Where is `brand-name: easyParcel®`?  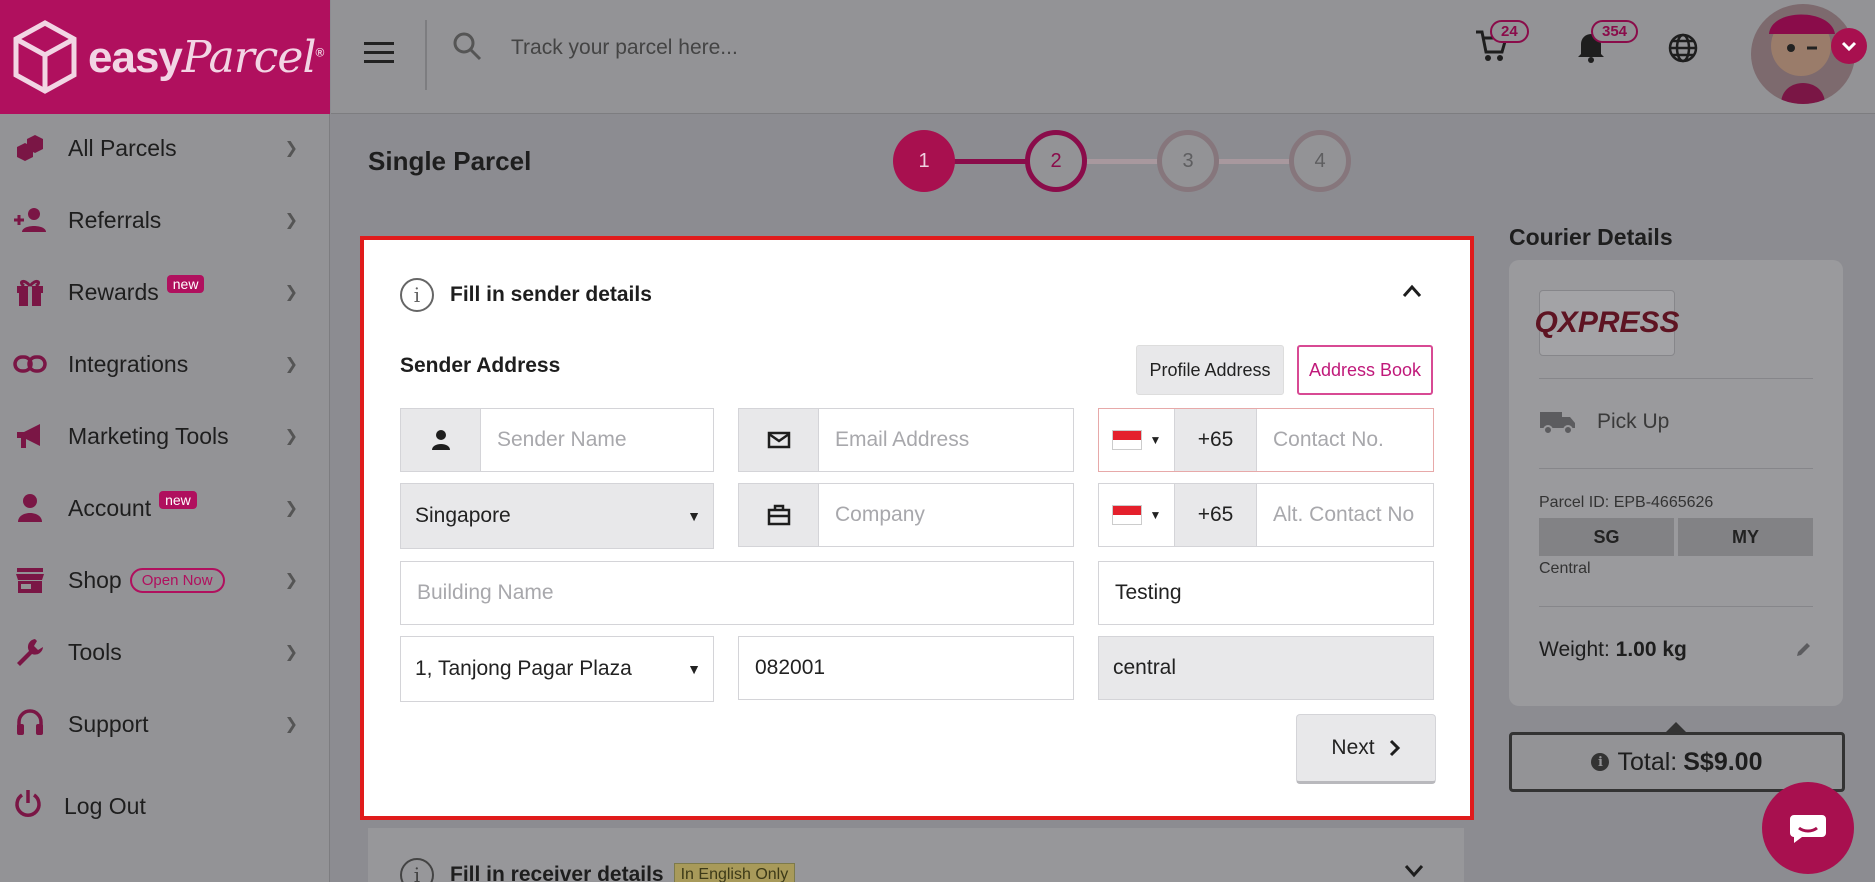
brand-name: easyParcel® is located at coordinates (206, 57).